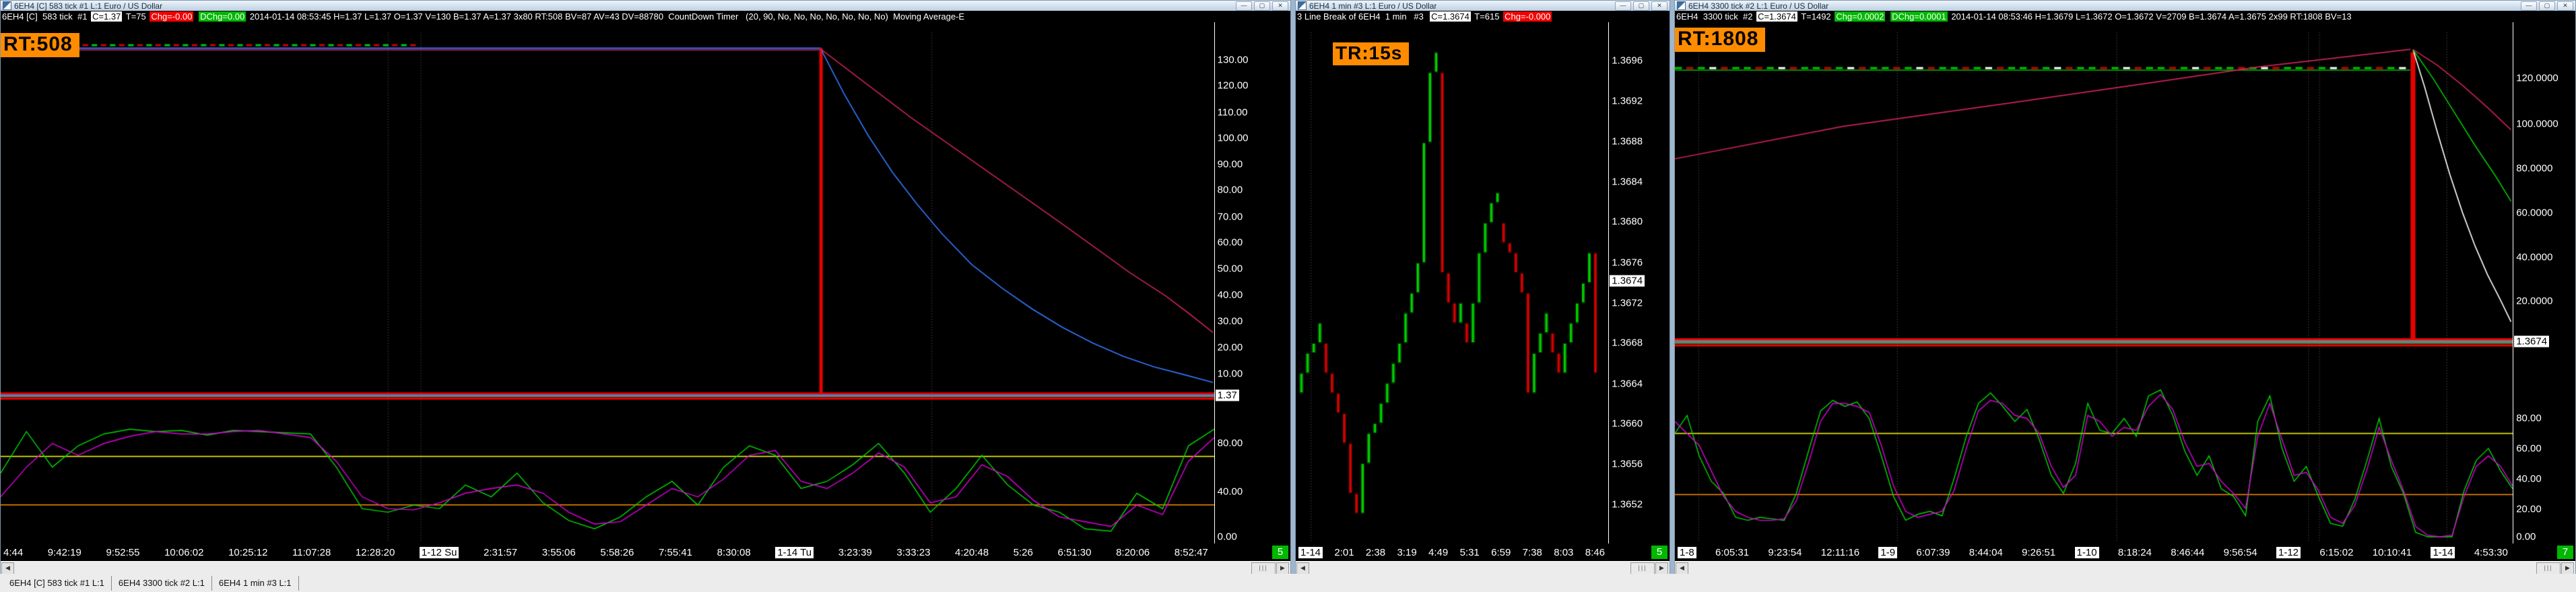 Image resolution: width=2576 pixels, height=592 pixels. What do you see at coordinates (13, 552) in the screenshot?
I see `time-label: 4:44` at bounding box center [13, 552].